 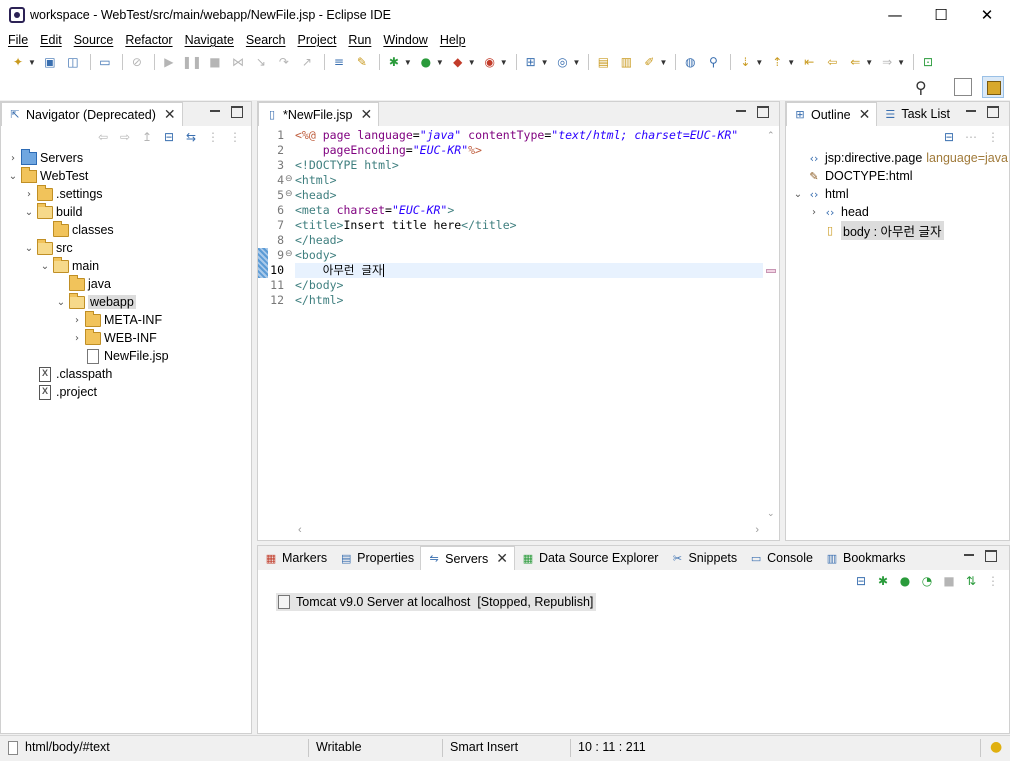 I want to click on tree-item: NewFile.jsp, so click(x=120, y=356).